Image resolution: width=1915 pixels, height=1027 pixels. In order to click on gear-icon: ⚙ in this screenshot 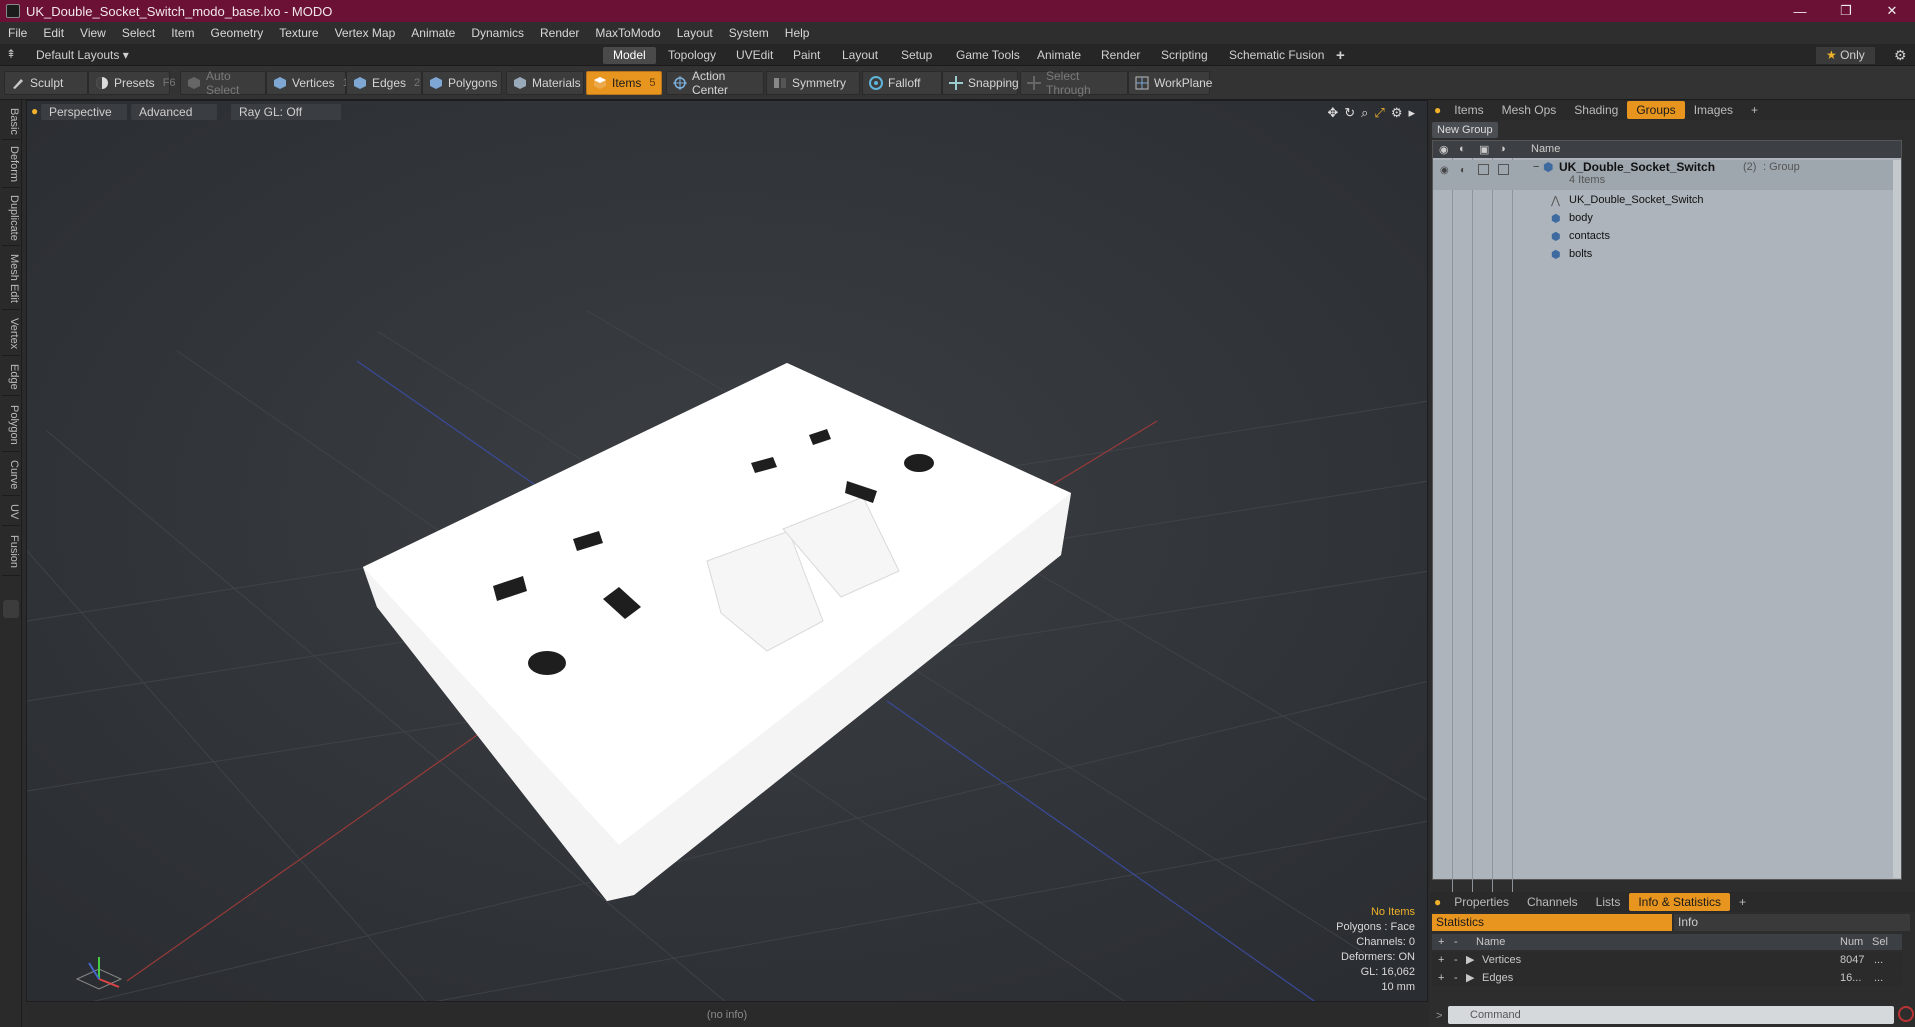, I will do `click(1899, 55)`.